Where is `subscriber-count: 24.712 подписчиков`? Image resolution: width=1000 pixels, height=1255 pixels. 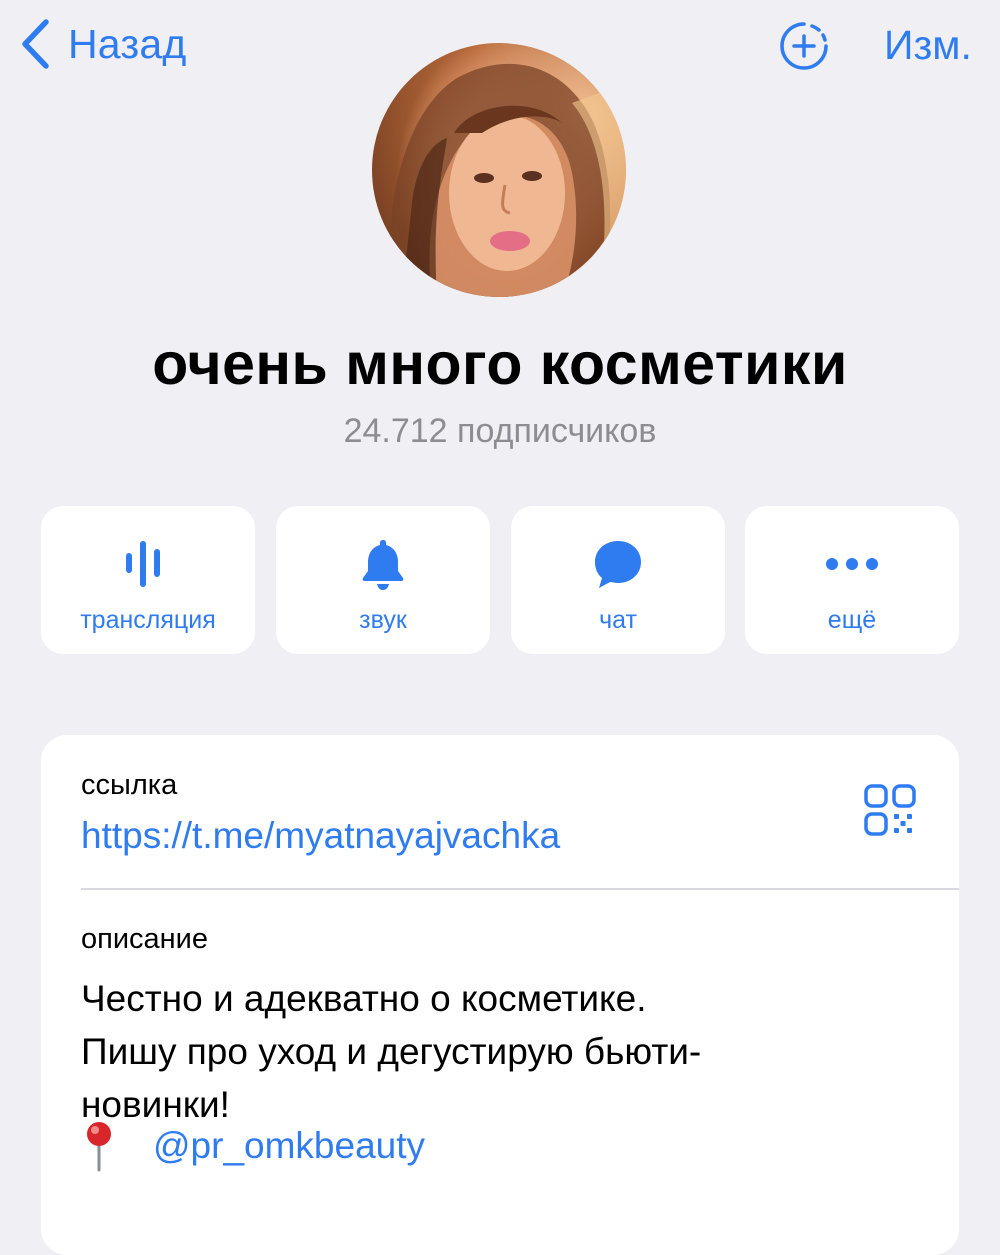
subscriber-count: 24.712 подписчиков is located at coordinates (500, 431).